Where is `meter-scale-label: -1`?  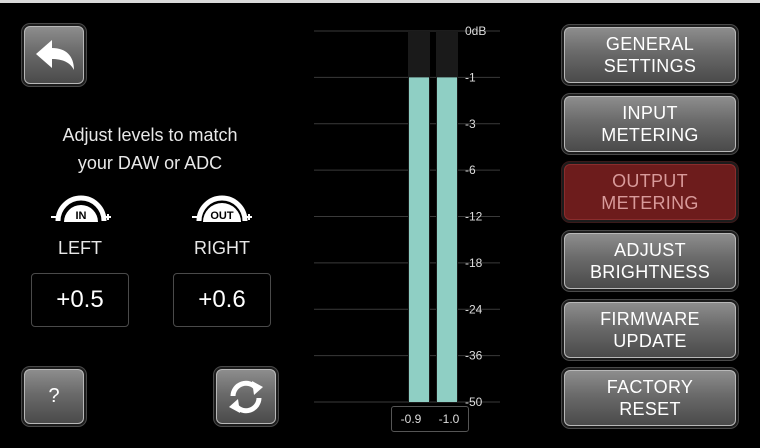 meter-scale-label: -1 is located at coordinates (470, 77).